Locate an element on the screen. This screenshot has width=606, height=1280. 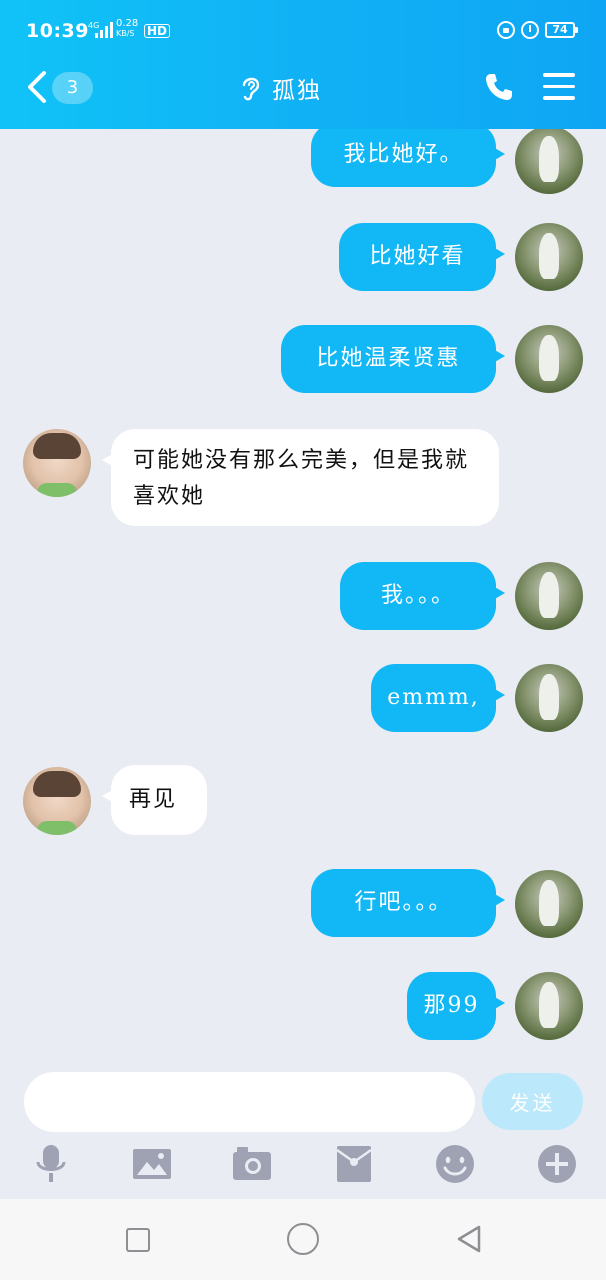
battery-level: 74 is located at coordinates (560, 29).